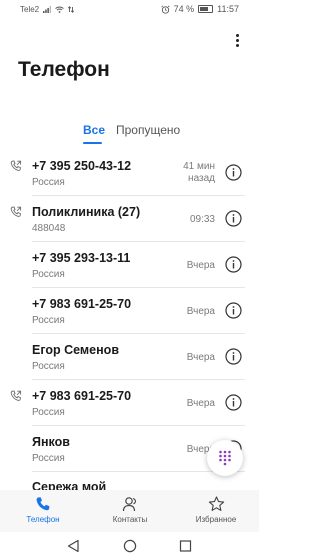 The image size is (320, 560). What do you see at coordinates (184, 9) in the screenshot?
I see `battery-percent: 74 %` at bounding box center [184, 9].